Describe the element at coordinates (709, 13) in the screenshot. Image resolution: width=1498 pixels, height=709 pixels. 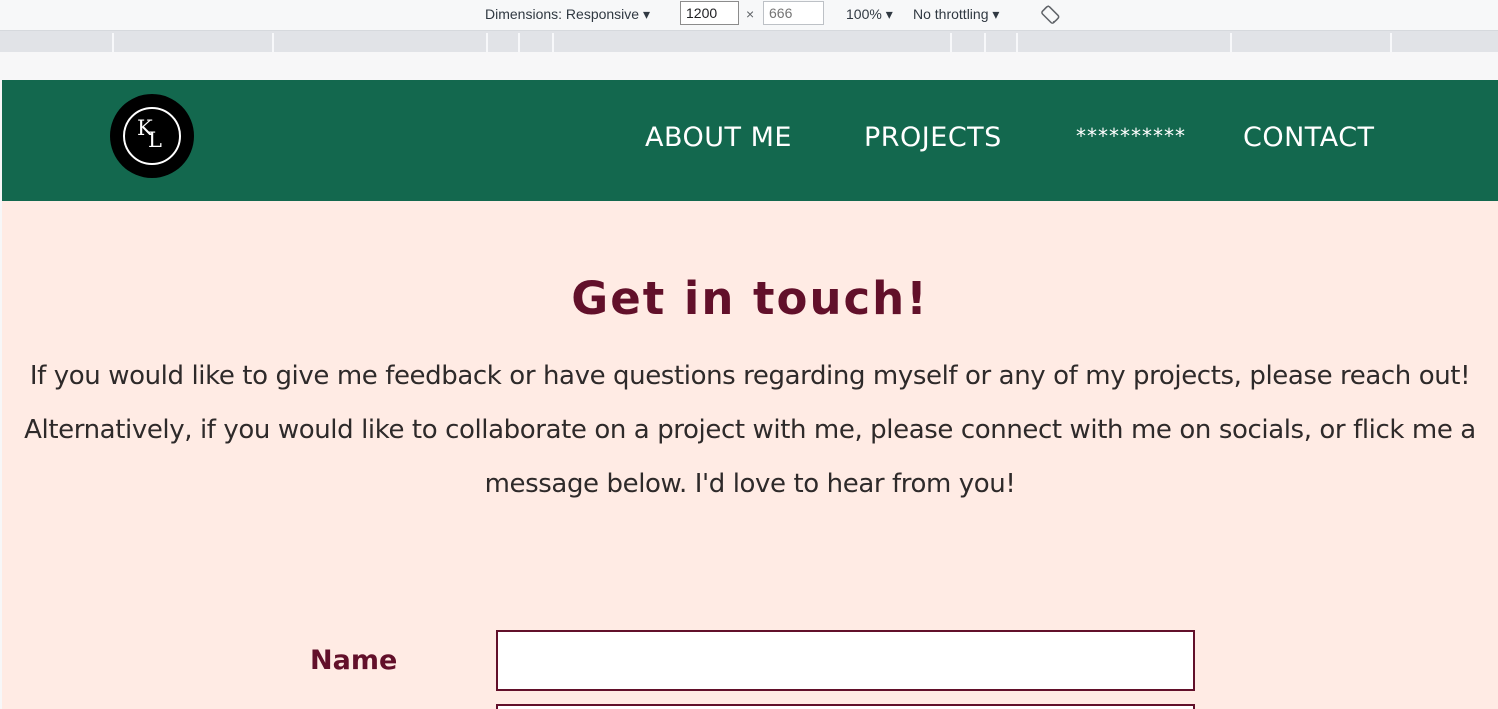
I see `width-input` at that location.